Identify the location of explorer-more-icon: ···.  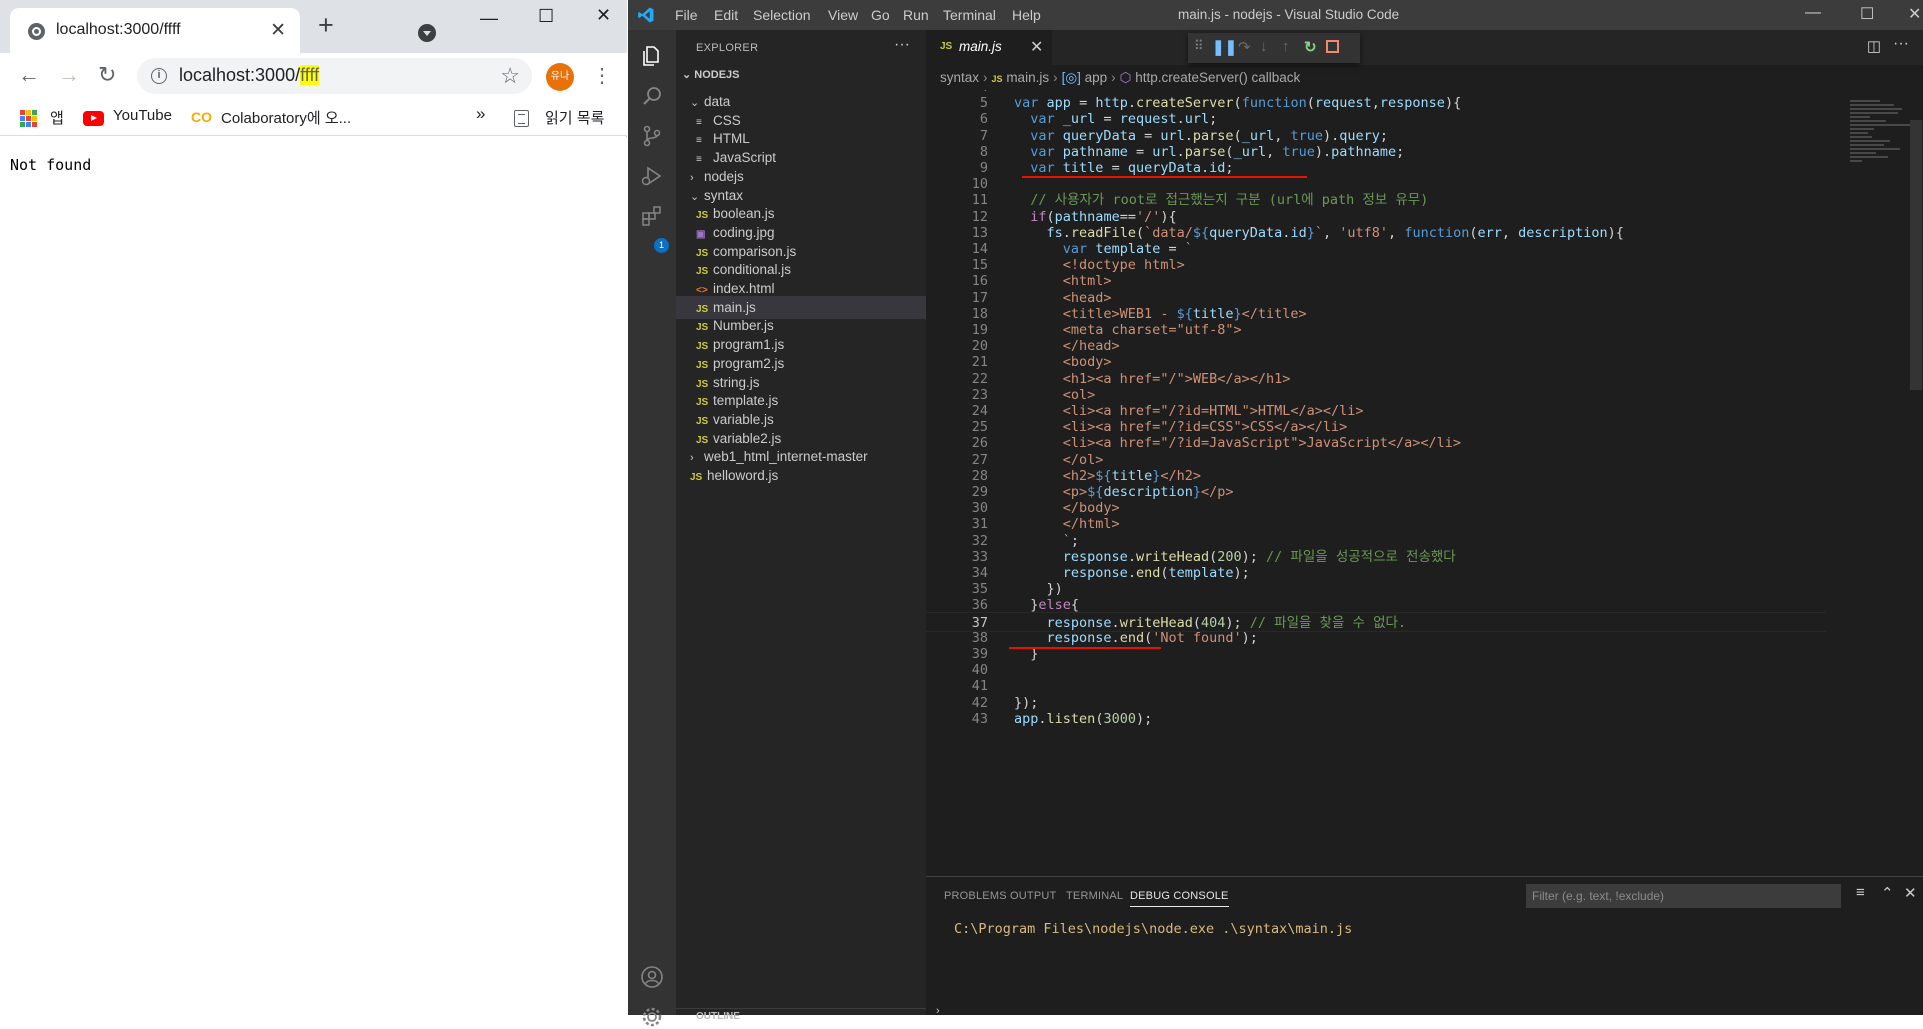
(902, 45).